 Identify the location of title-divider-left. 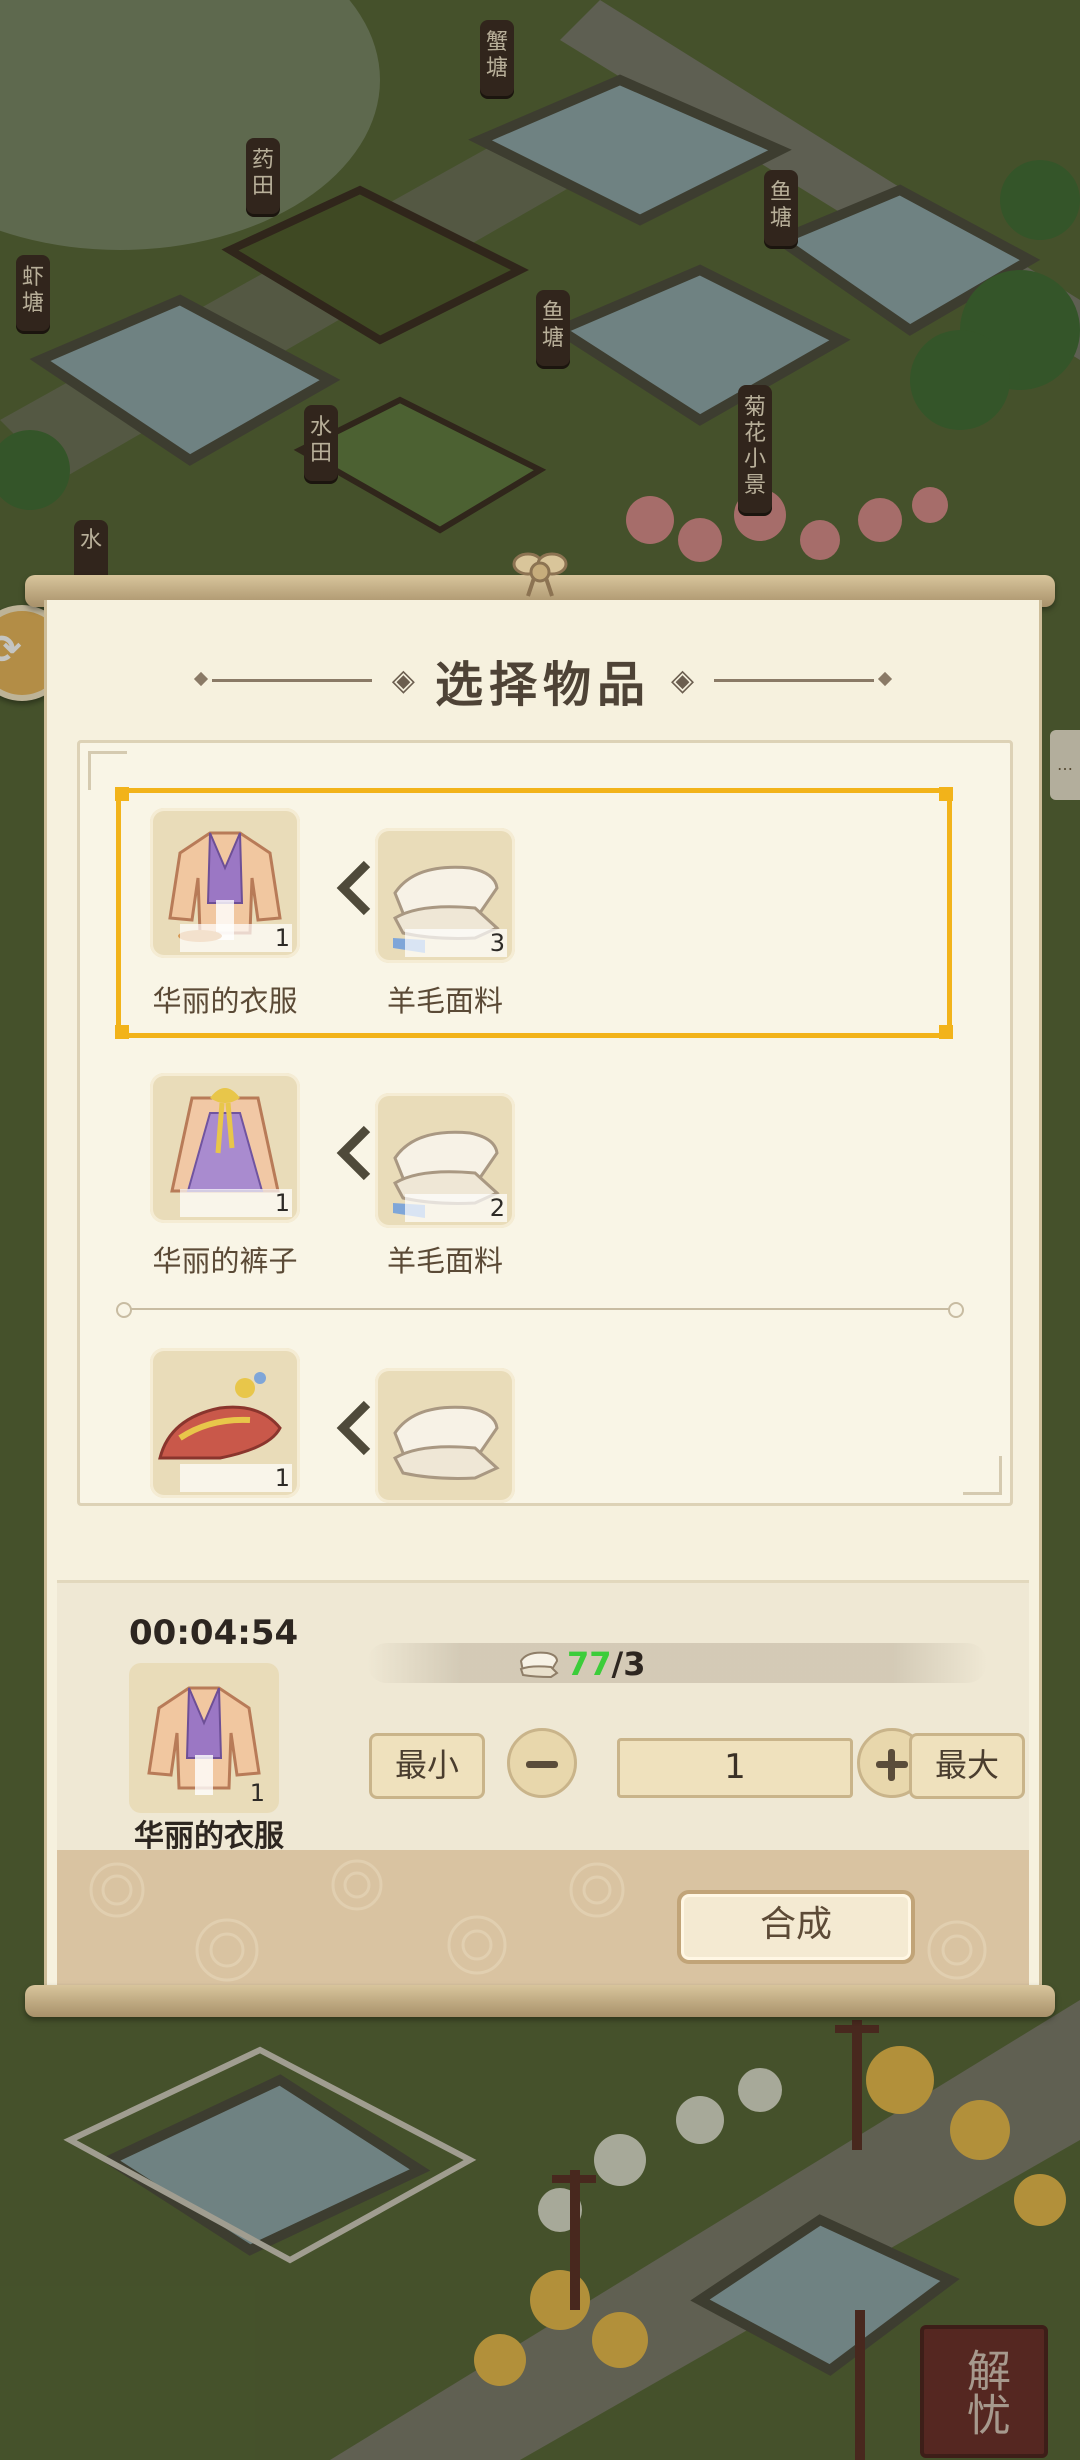
(291, 680).